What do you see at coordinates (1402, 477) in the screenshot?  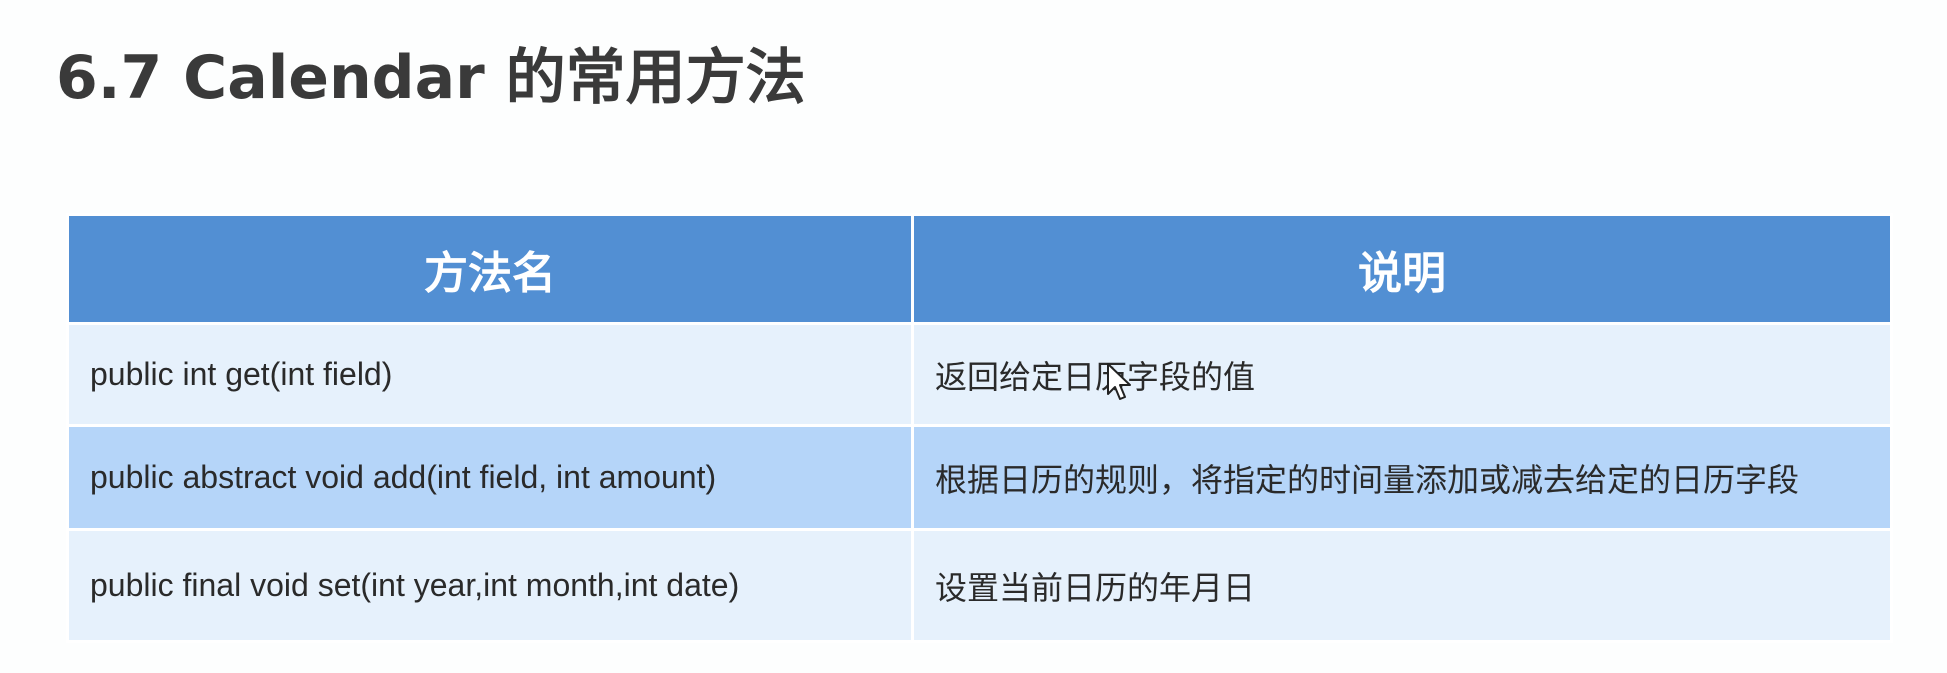 I see `description-cell: 根据日历的规则，将指定的时间量添加或减去给定的日历字段` at bounding box center [1402, 477].